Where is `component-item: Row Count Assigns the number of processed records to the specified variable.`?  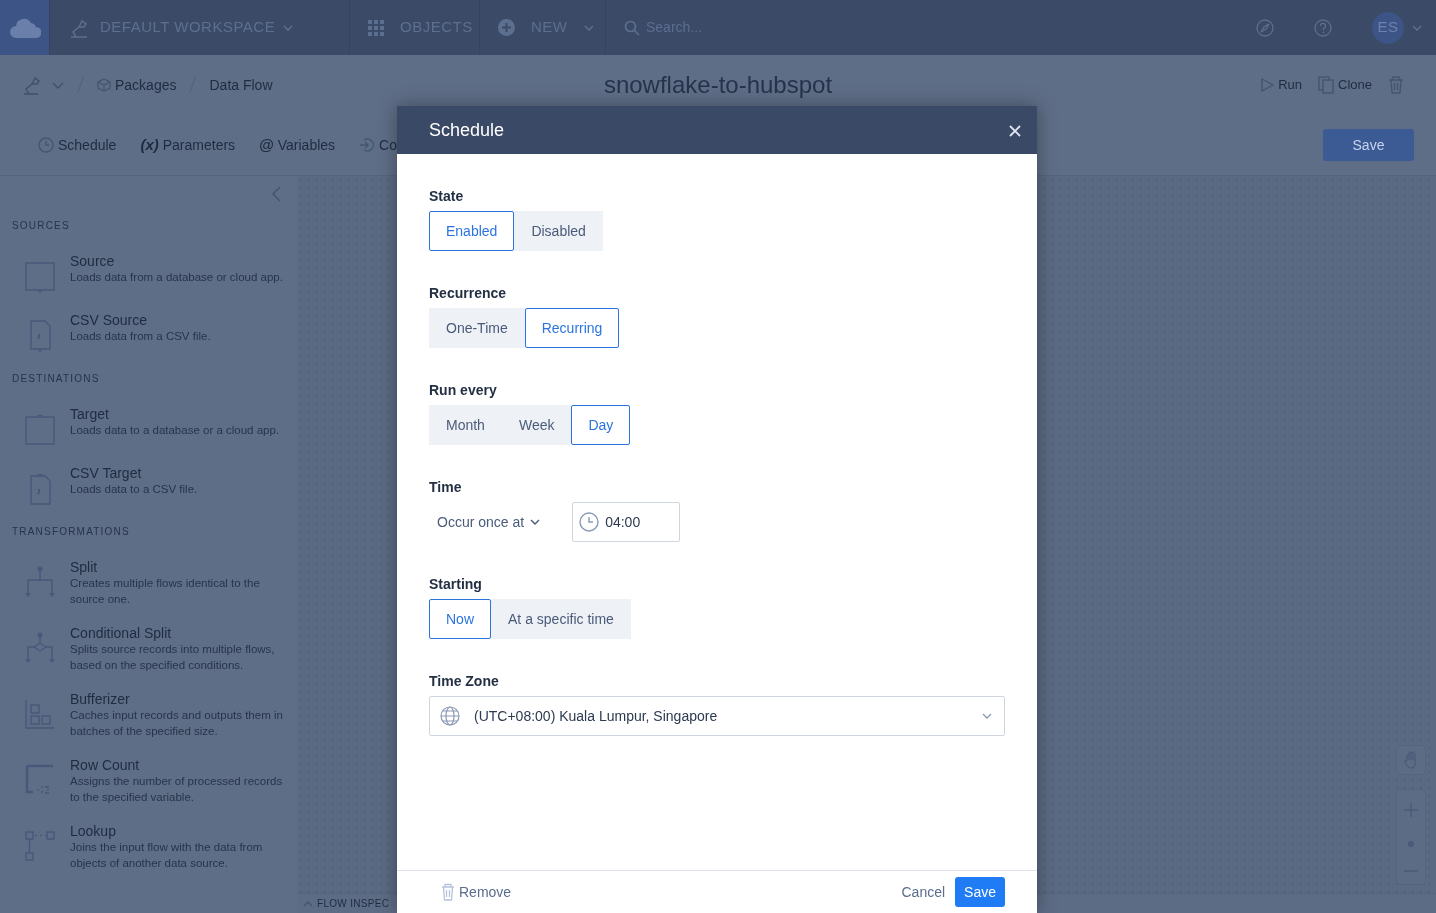
component-item: Row Count Assigns the number of processed records to the specified variable. is located at coordinates (154, 781).